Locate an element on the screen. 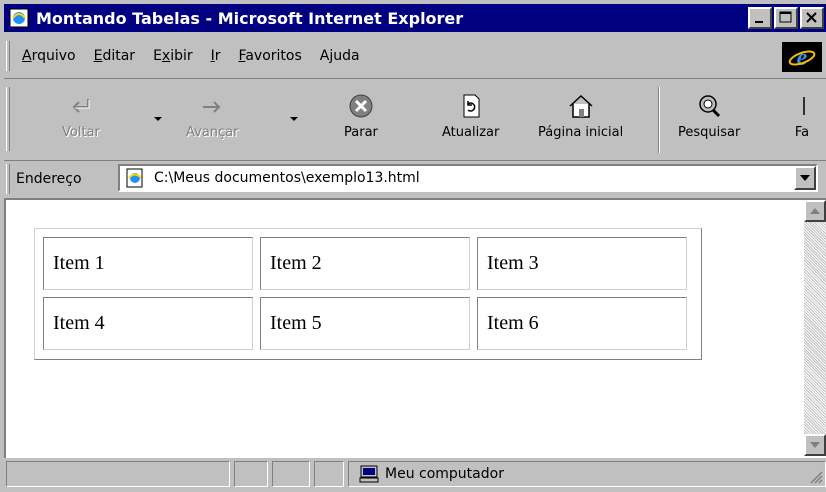 The height and width of the screenshot is (492, 826). table-cell: Item 6 is located at coordinates (582, 323).